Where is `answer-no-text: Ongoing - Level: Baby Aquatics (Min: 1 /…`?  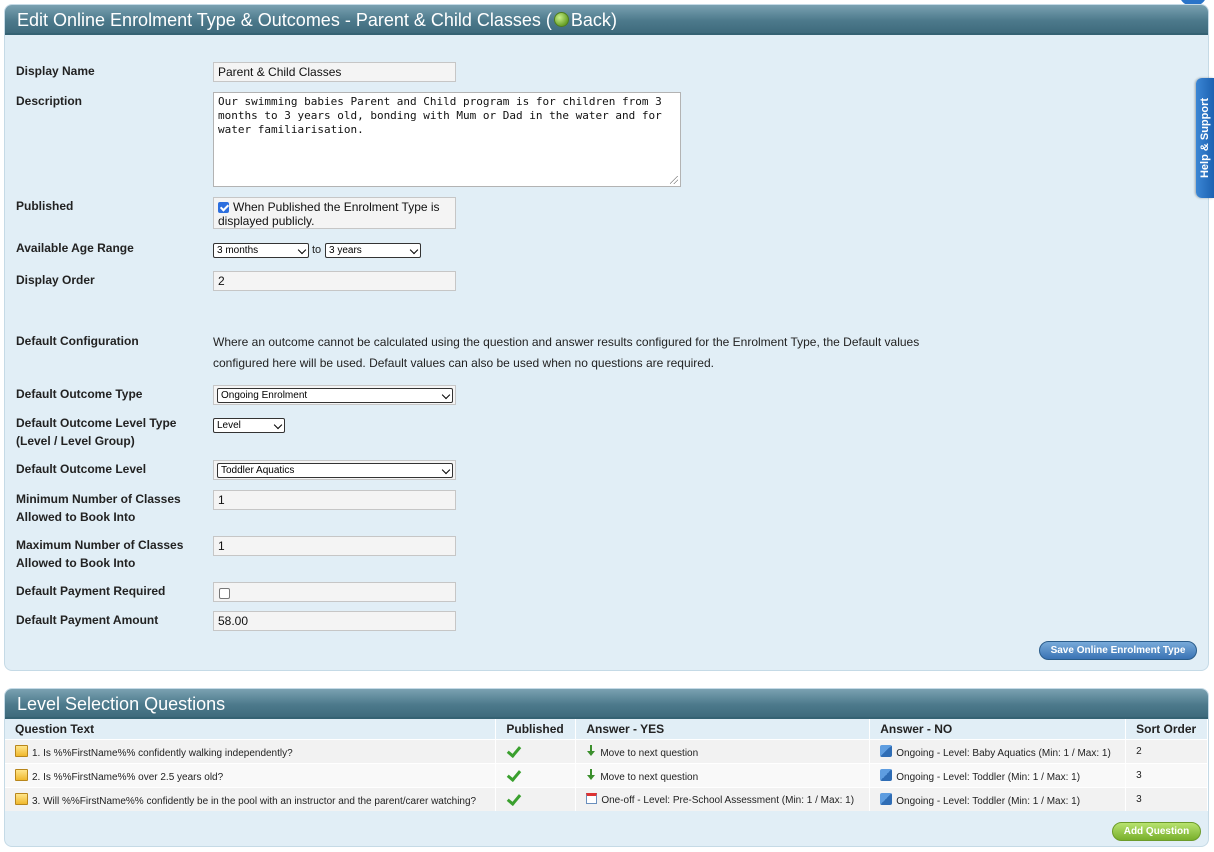 answer-no-text: Ongoing - Level: Baby Aquatics (Min: 1 /… is located at coordinates (1003, 753).